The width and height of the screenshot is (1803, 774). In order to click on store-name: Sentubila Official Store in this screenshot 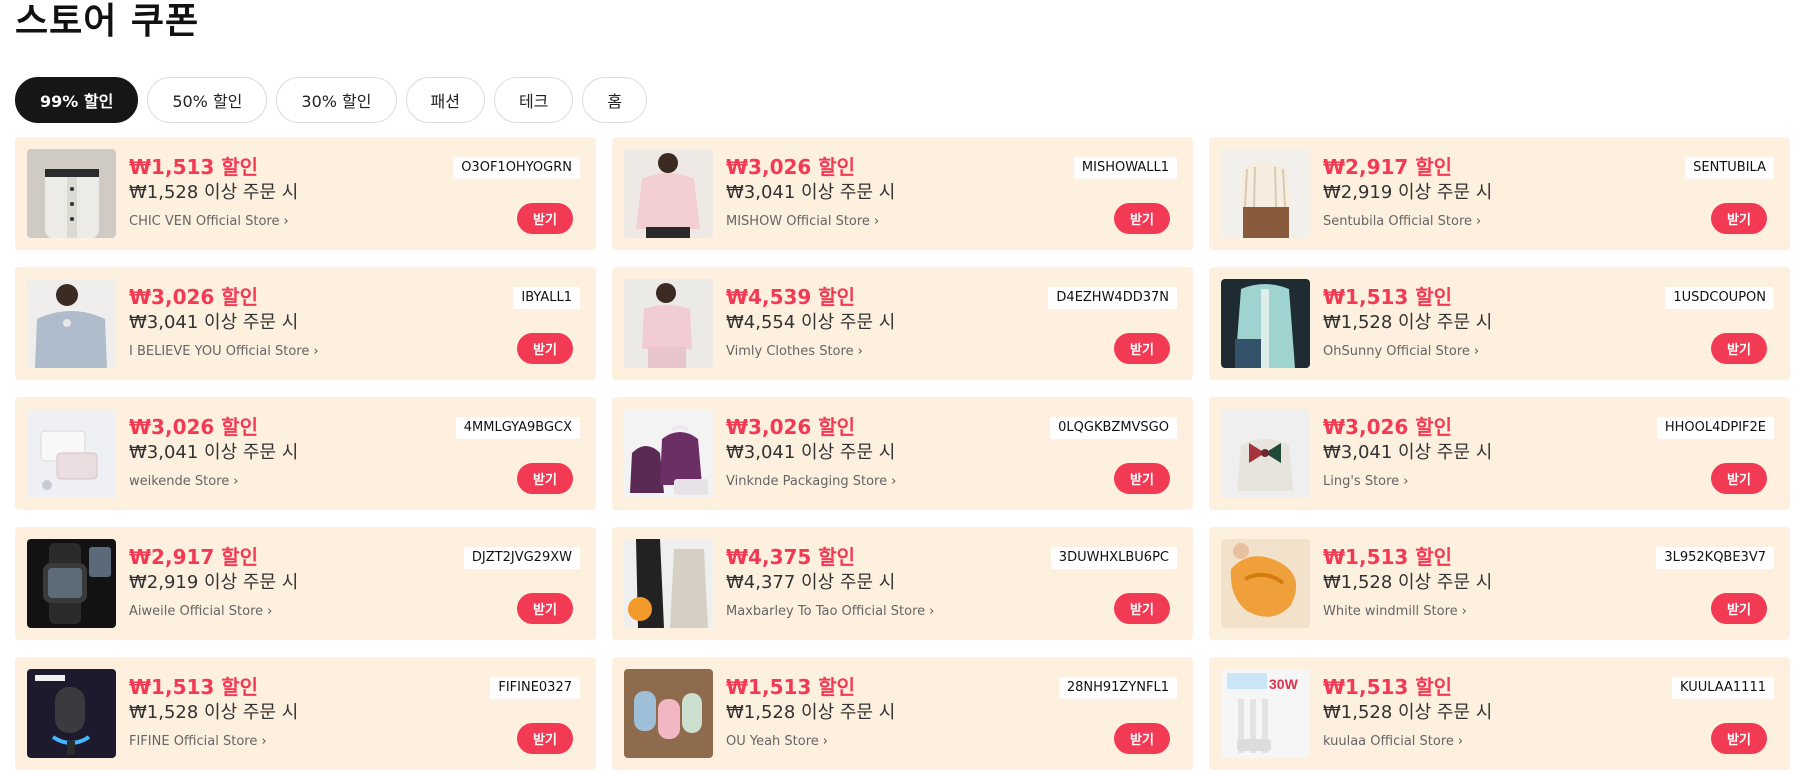, I will do `click(1398, 221)`.